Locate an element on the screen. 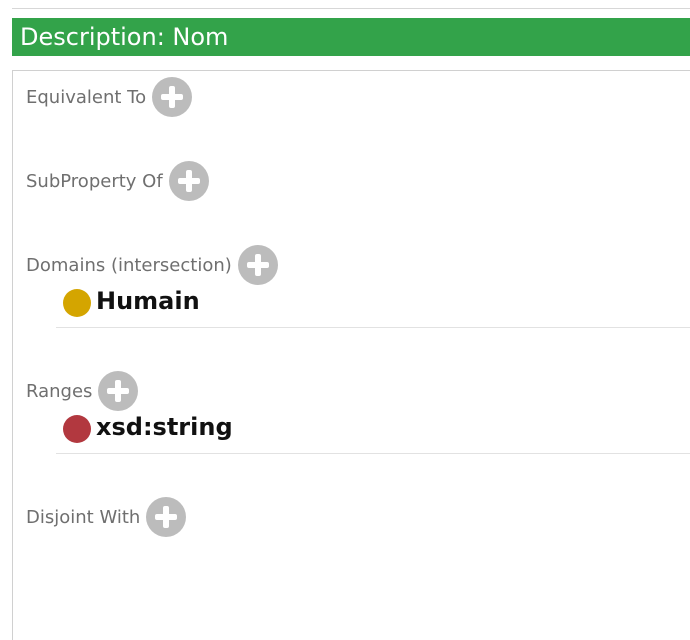 The width and height of the screenshot is (690, 640). section-label-domains: Domains (intersection) is located at coordinates (129, 265).